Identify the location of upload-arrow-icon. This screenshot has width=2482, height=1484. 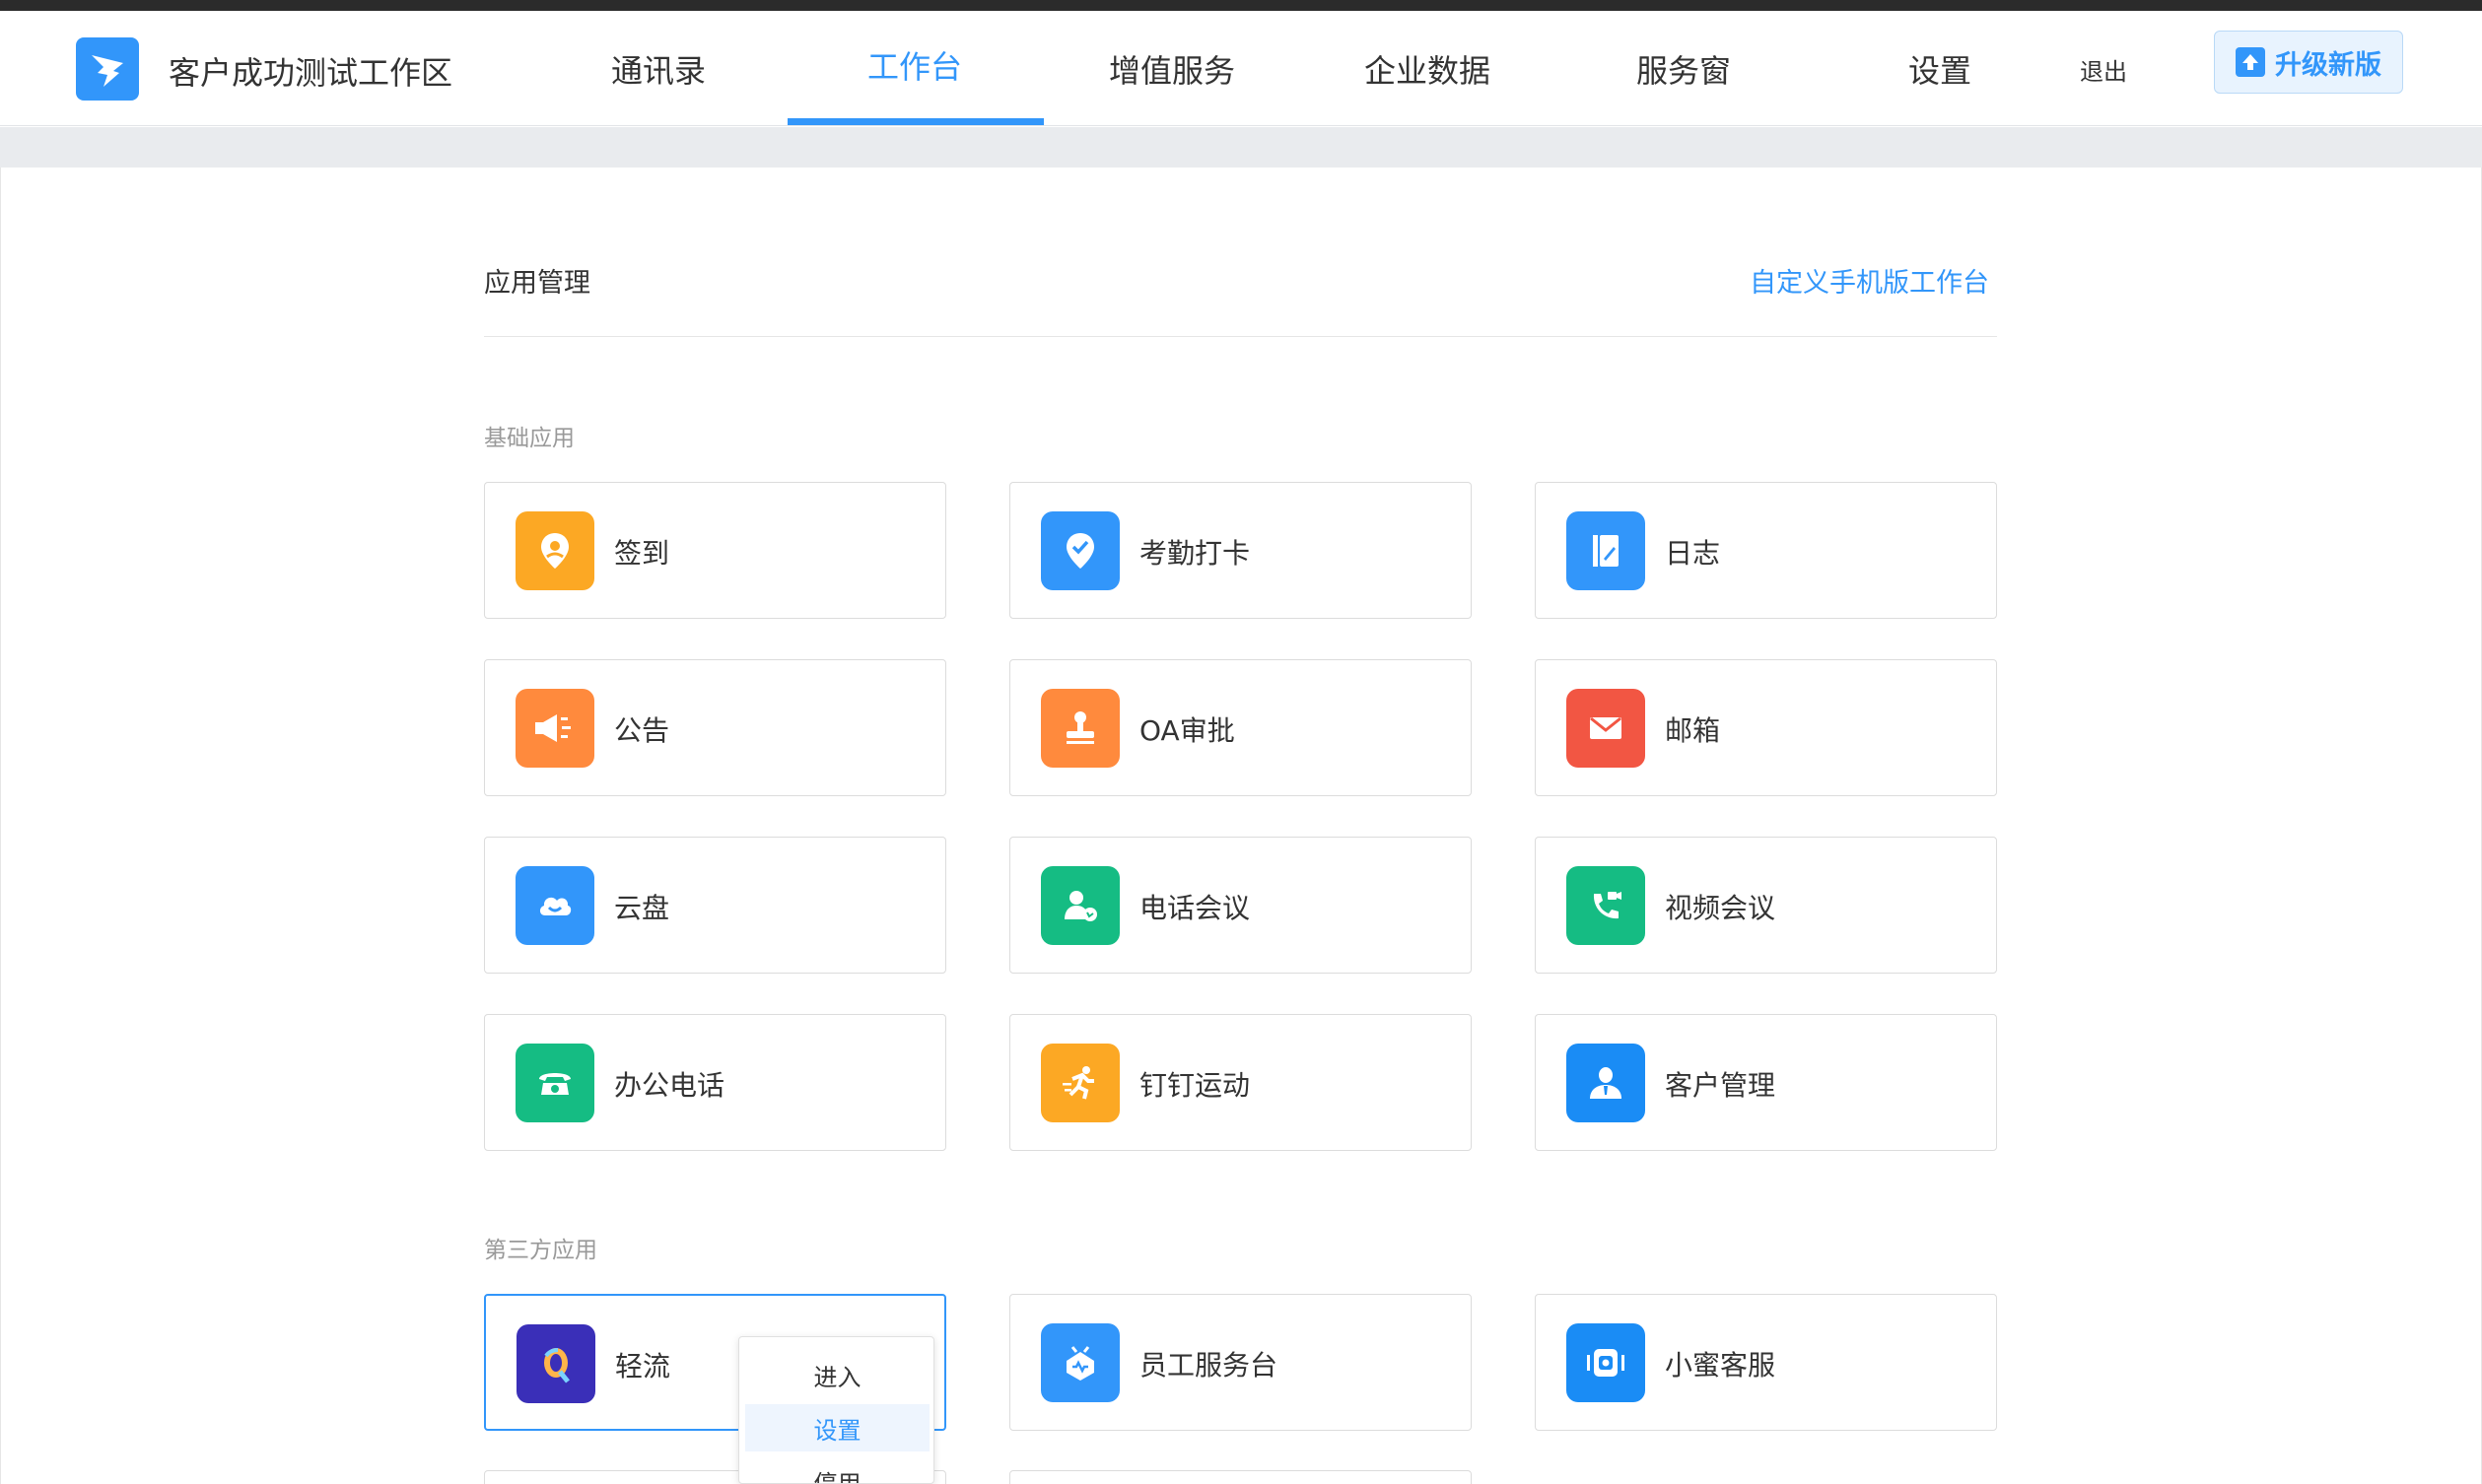
(2250, 62).